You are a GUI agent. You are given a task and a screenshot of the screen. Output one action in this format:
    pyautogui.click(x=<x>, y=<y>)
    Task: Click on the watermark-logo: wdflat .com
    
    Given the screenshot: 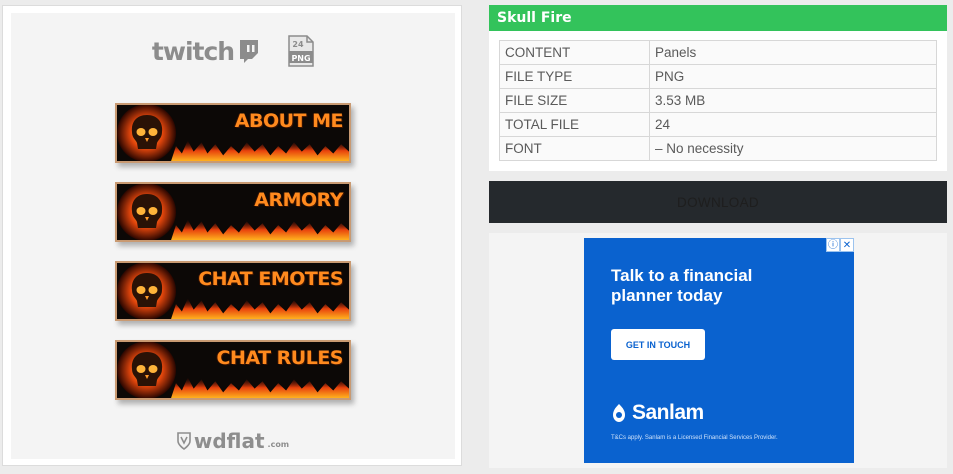 What is the action you would take?
    pyautogui.click(x=233, y=441)
    